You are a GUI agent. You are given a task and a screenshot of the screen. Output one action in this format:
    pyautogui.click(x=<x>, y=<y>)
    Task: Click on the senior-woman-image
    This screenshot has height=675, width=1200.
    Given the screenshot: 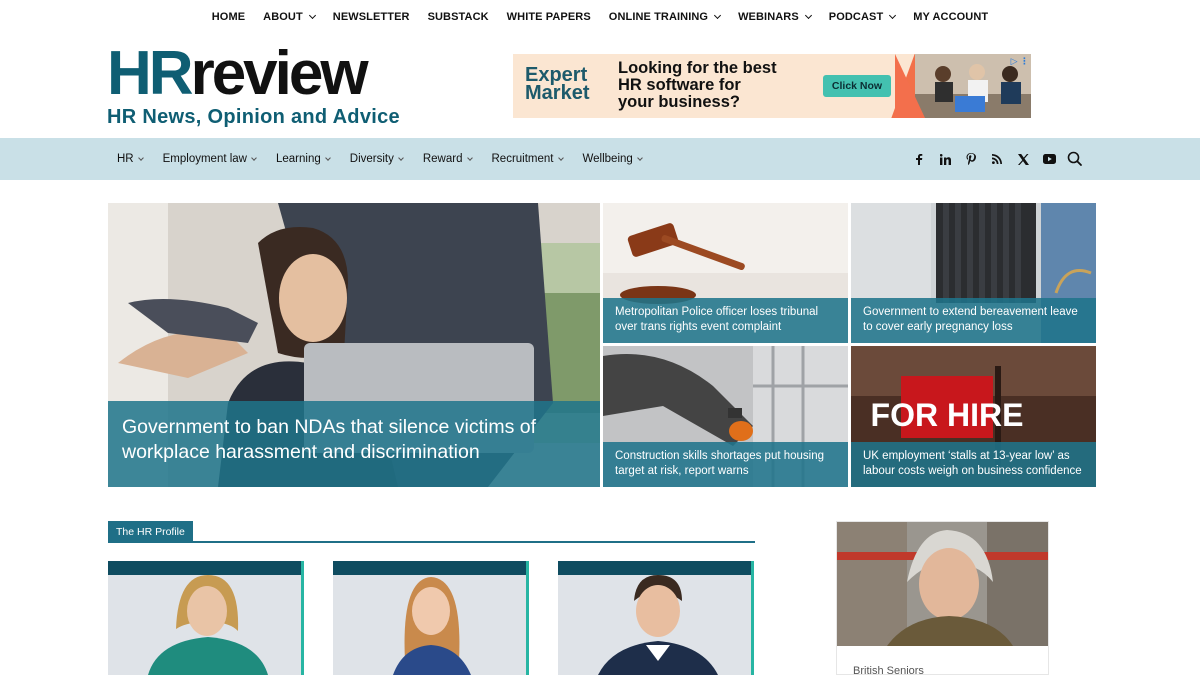 What is the action you would take?
    pyautogui.click(x=942, y=584)
    